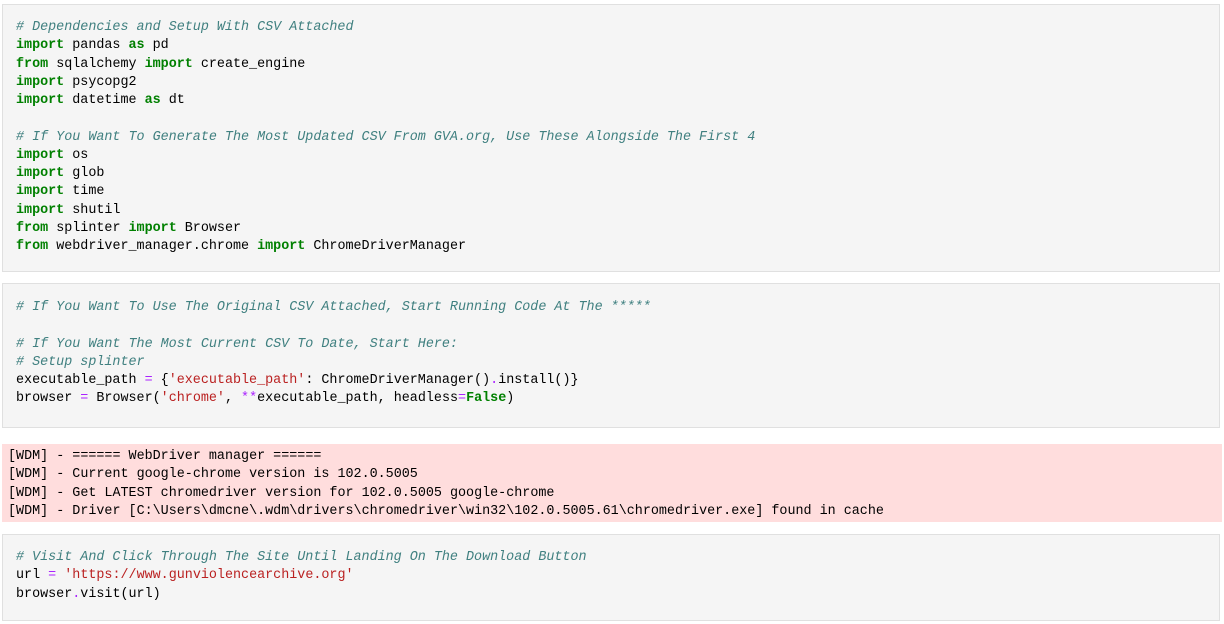 This screenshot has height=624, width=1224. Describe the element at coordinates (192, 399) in the screenshot. I see `string-literal: 'chrome'` at that location.